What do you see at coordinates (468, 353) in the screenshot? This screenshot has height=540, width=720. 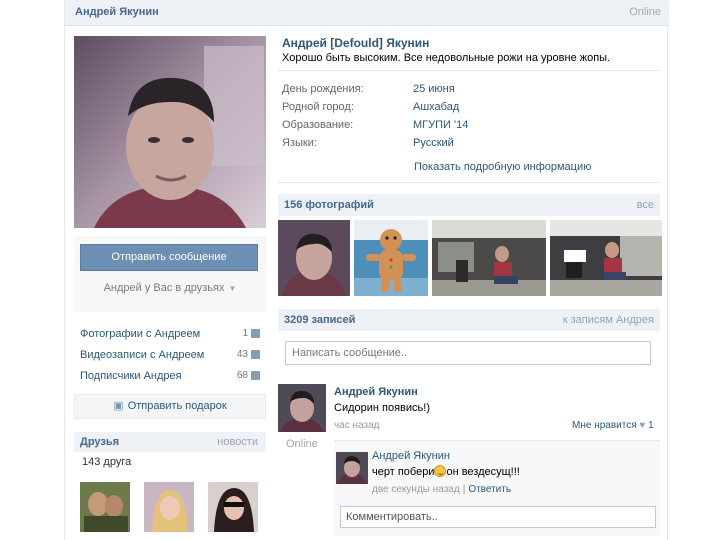 I see `new-post-input: Написать сообщение..` at bounding box center [468, 353].